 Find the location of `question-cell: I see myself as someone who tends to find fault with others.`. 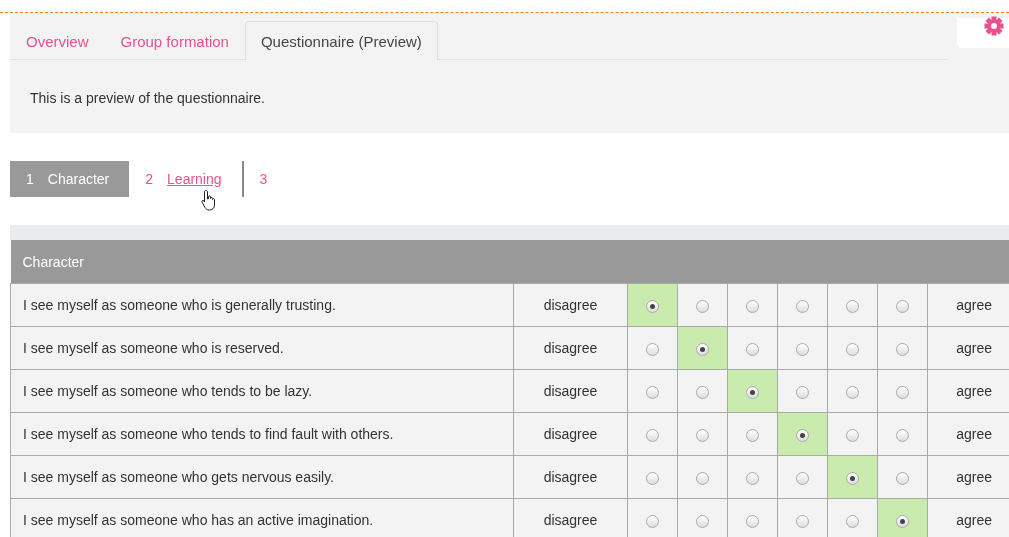

question-cell: I see myself as someone who tends to find fault with others. is located at coordinates (262, 434).